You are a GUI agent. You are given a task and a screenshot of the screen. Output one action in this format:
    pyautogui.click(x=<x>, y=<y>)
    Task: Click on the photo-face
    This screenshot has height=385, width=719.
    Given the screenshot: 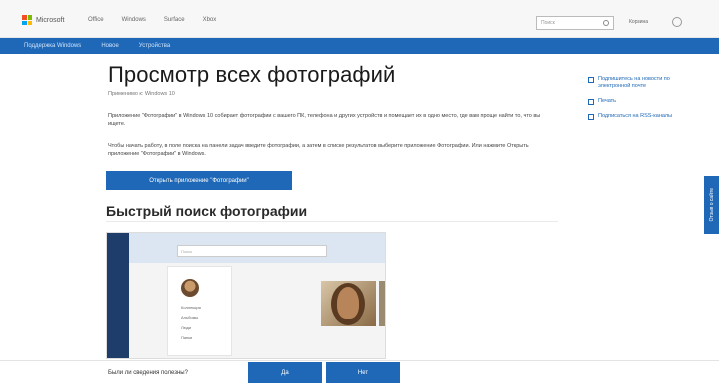 What is the action you would take?
    pyautogui.click(x=348, y=303)
    